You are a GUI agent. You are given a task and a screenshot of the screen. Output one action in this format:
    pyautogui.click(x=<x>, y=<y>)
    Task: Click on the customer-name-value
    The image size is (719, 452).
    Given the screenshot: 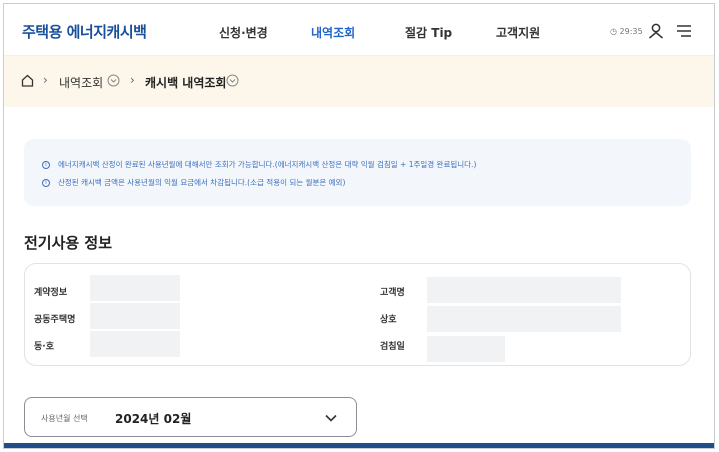 What is the action you would take?
    pyautogui.click(x=524, y=290)
    